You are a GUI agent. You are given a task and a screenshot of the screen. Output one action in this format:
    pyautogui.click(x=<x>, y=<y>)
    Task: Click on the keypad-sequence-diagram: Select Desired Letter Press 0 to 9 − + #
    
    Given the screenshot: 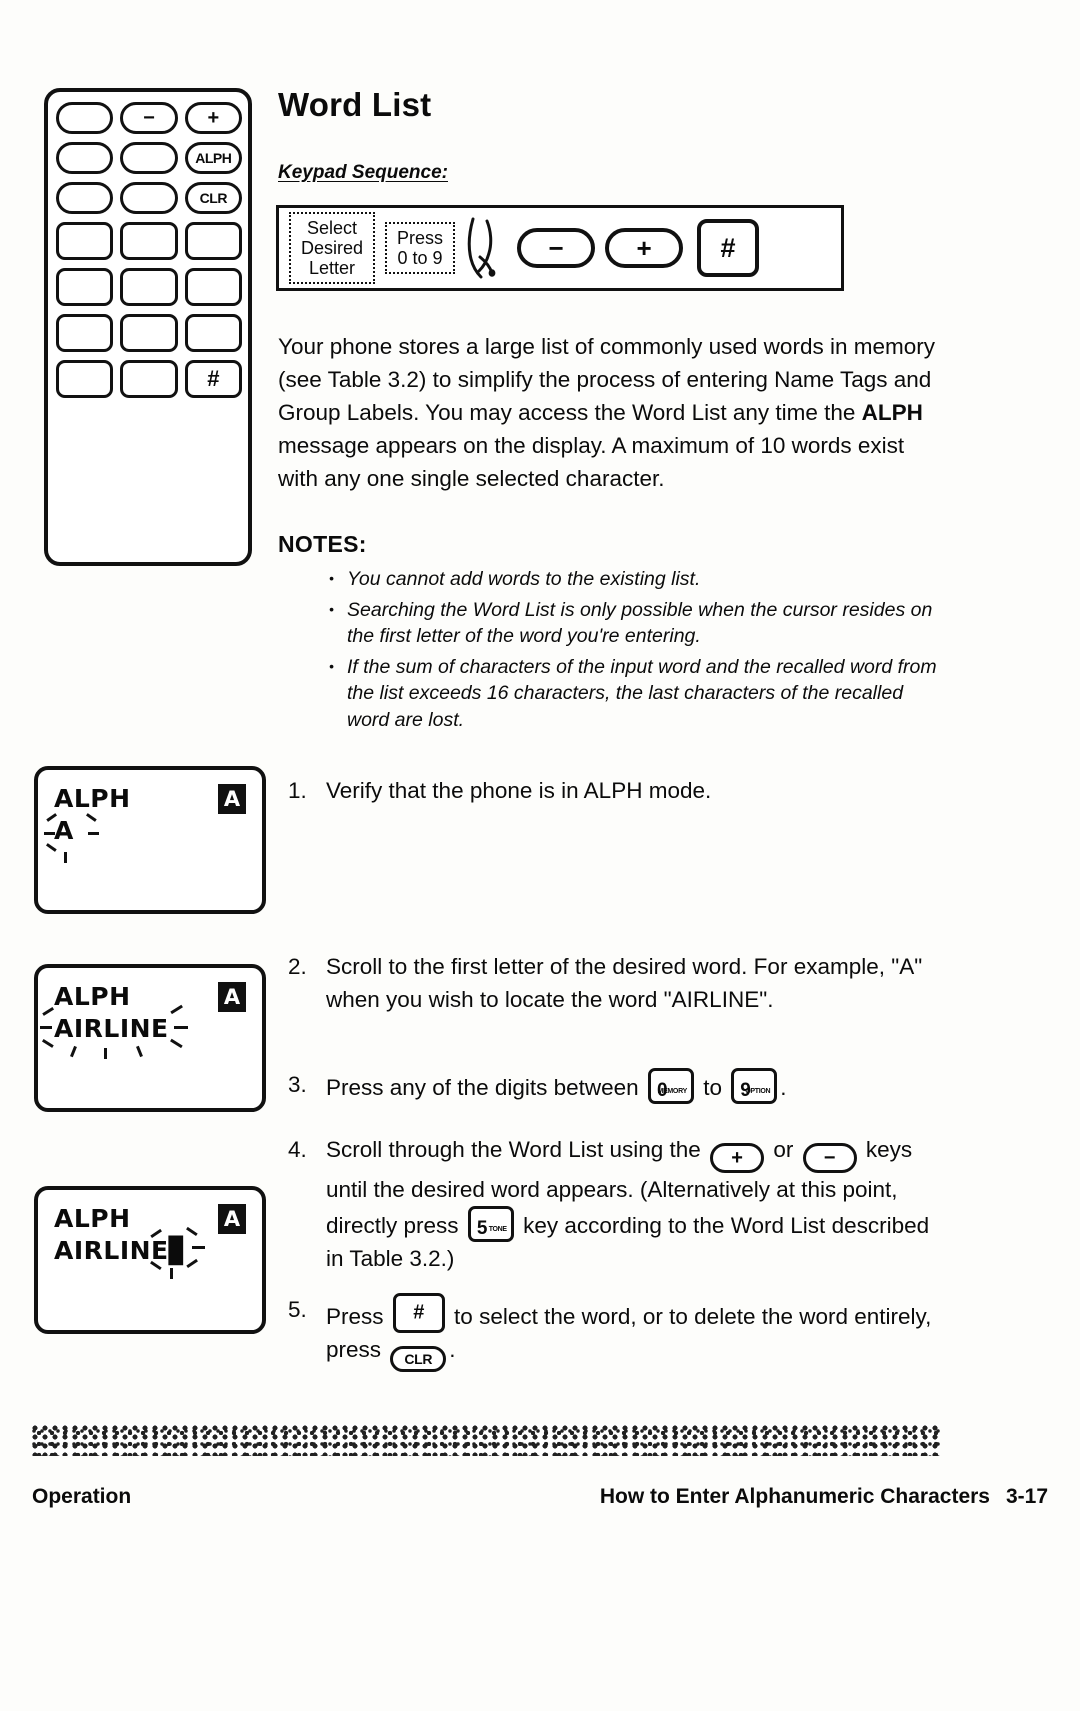 What is the action you would take?
    pyautogui.click(x=560, y=248)
    